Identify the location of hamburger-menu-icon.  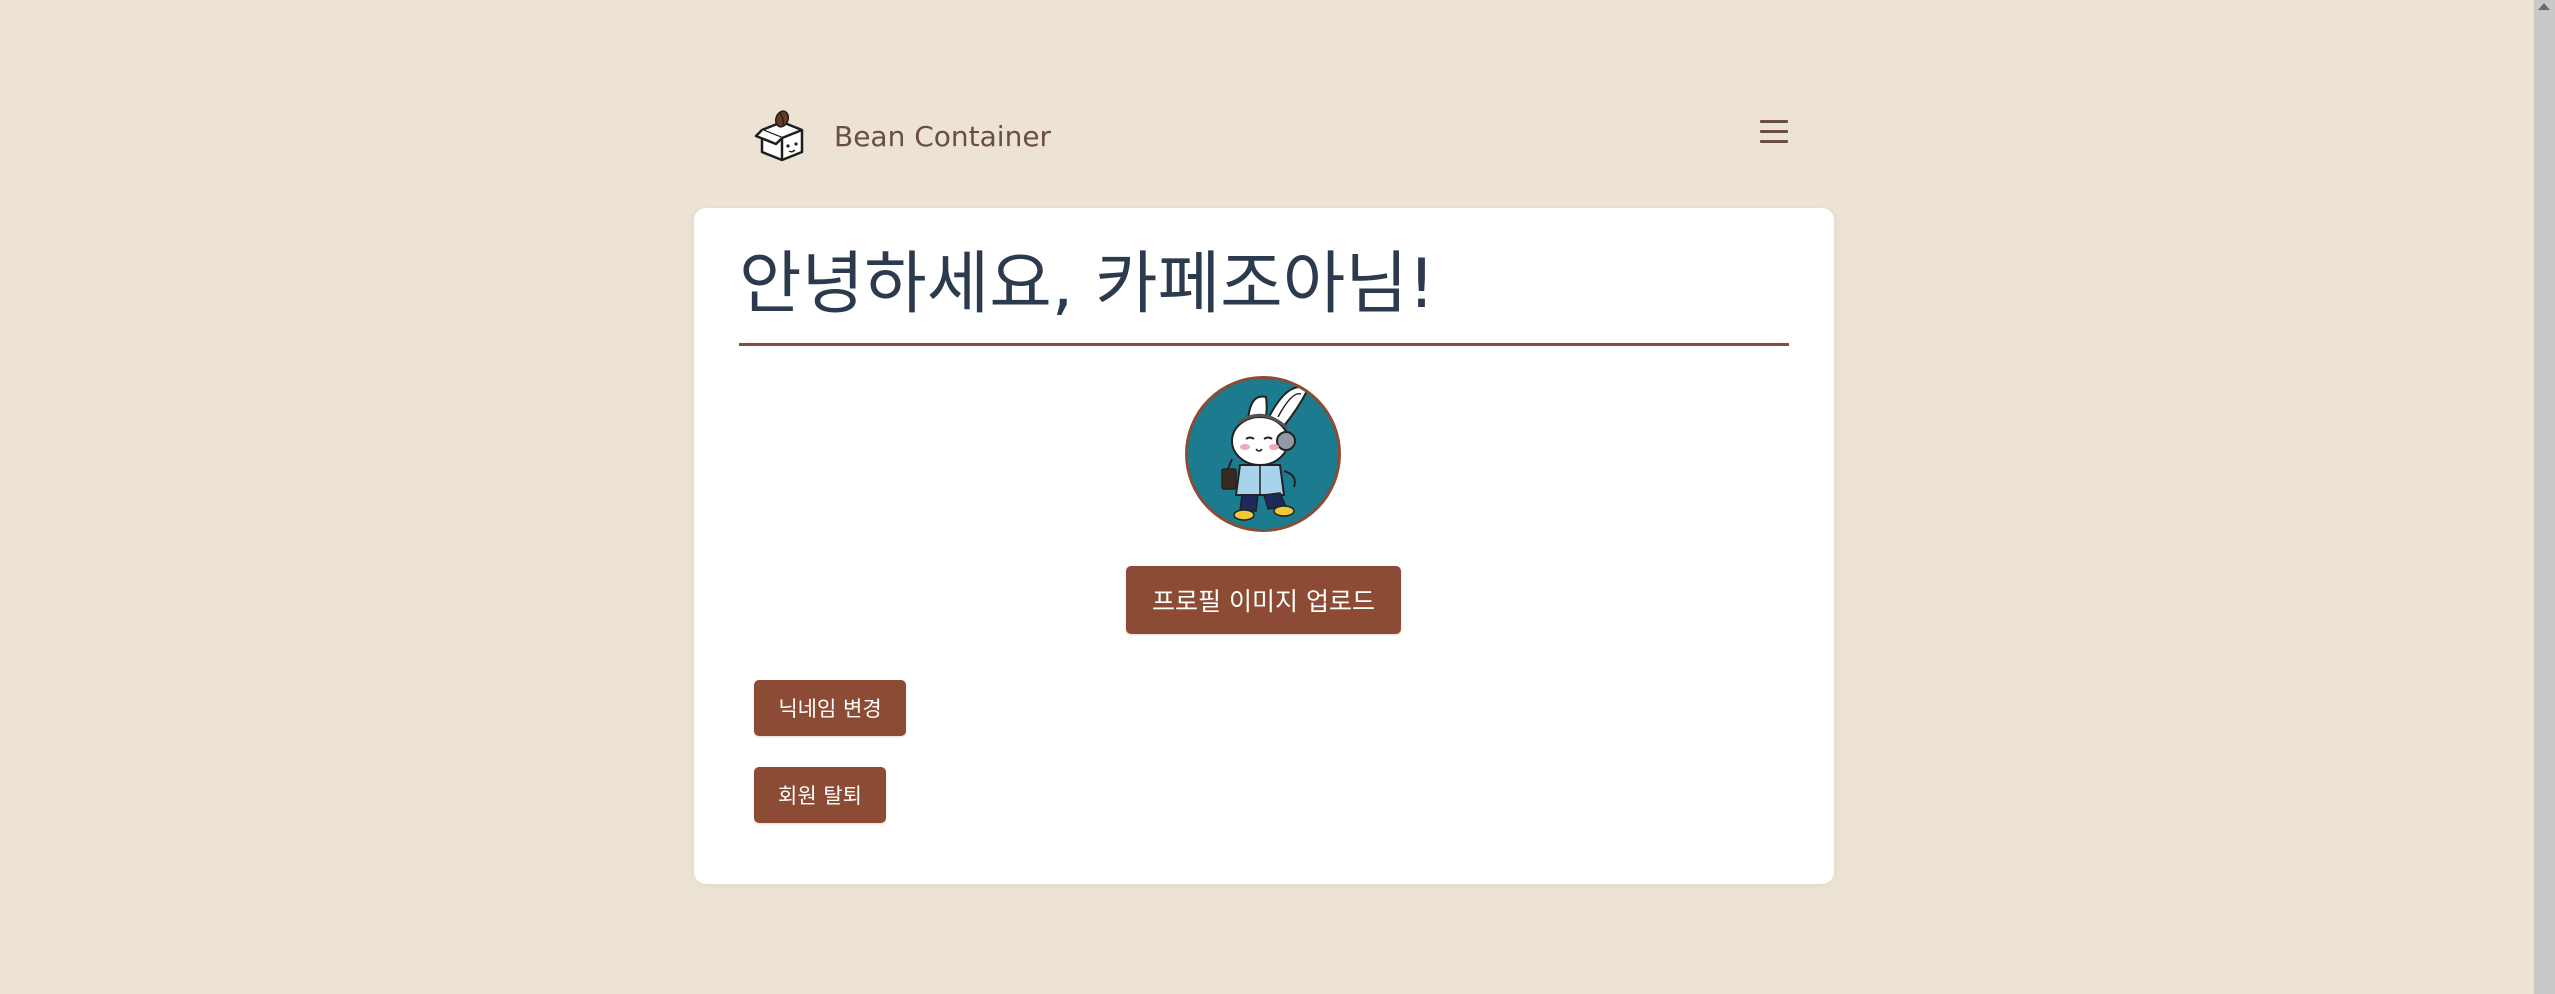
(1774, 132).